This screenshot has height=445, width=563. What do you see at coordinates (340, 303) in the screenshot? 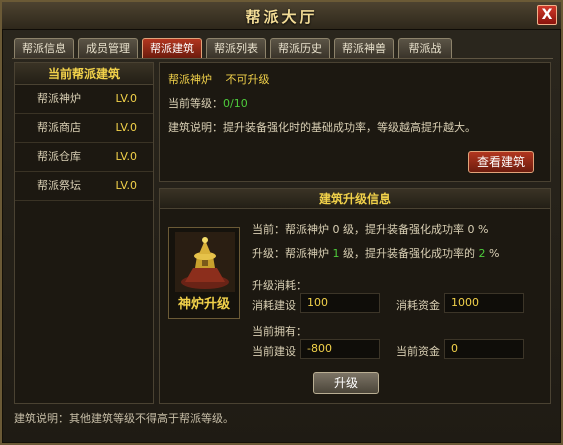
I see `cost-build-field: 100` at bounding box center [340, 303].